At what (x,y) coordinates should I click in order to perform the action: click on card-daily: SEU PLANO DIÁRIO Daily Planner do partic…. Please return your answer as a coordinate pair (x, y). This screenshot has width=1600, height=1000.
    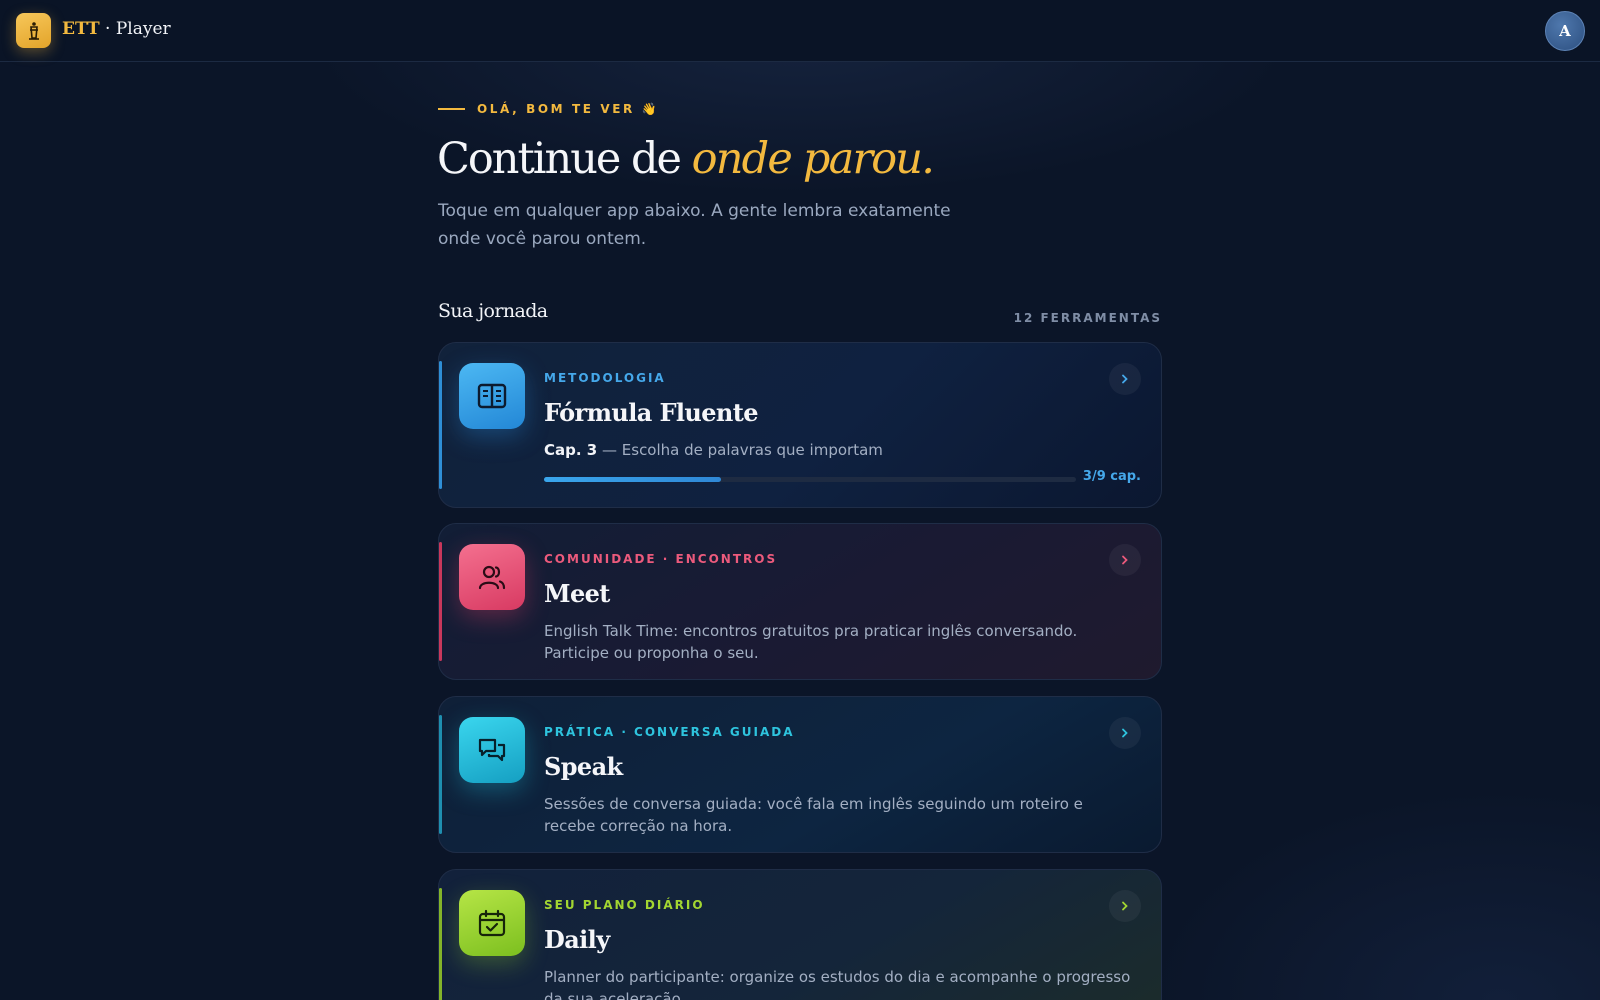
    Looking at the image, I should click on (800, 934).